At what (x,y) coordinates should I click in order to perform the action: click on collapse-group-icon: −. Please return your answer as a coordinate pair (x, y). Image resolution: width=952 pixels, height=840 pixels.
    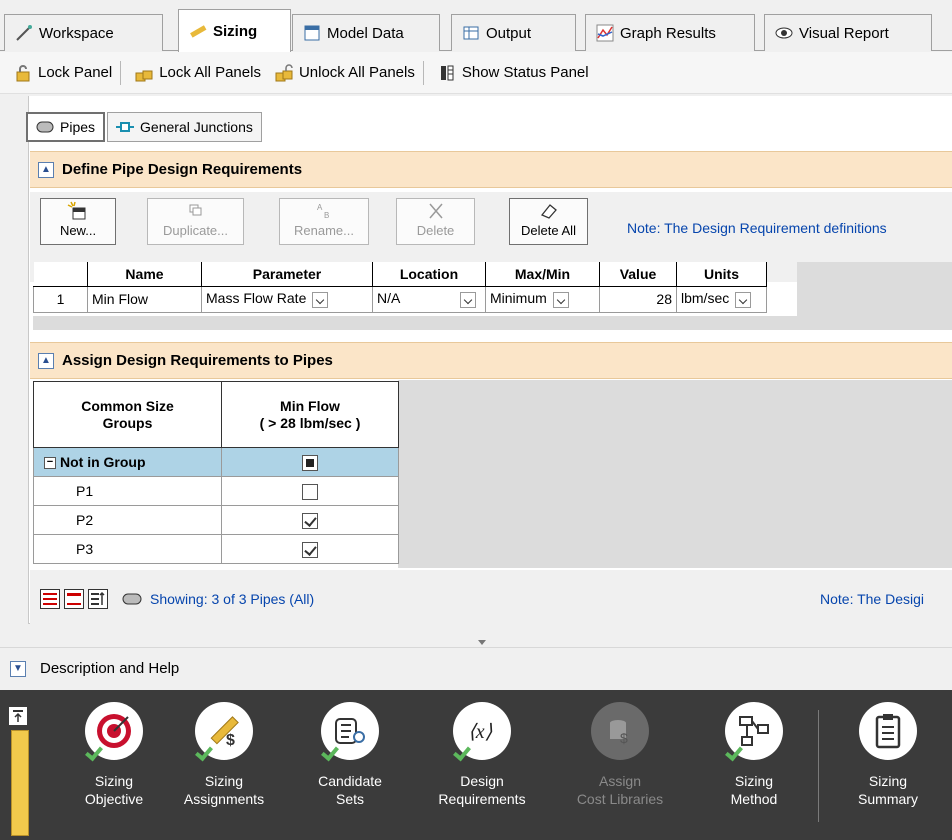
    Looking at the image, I should click on (50, 463).